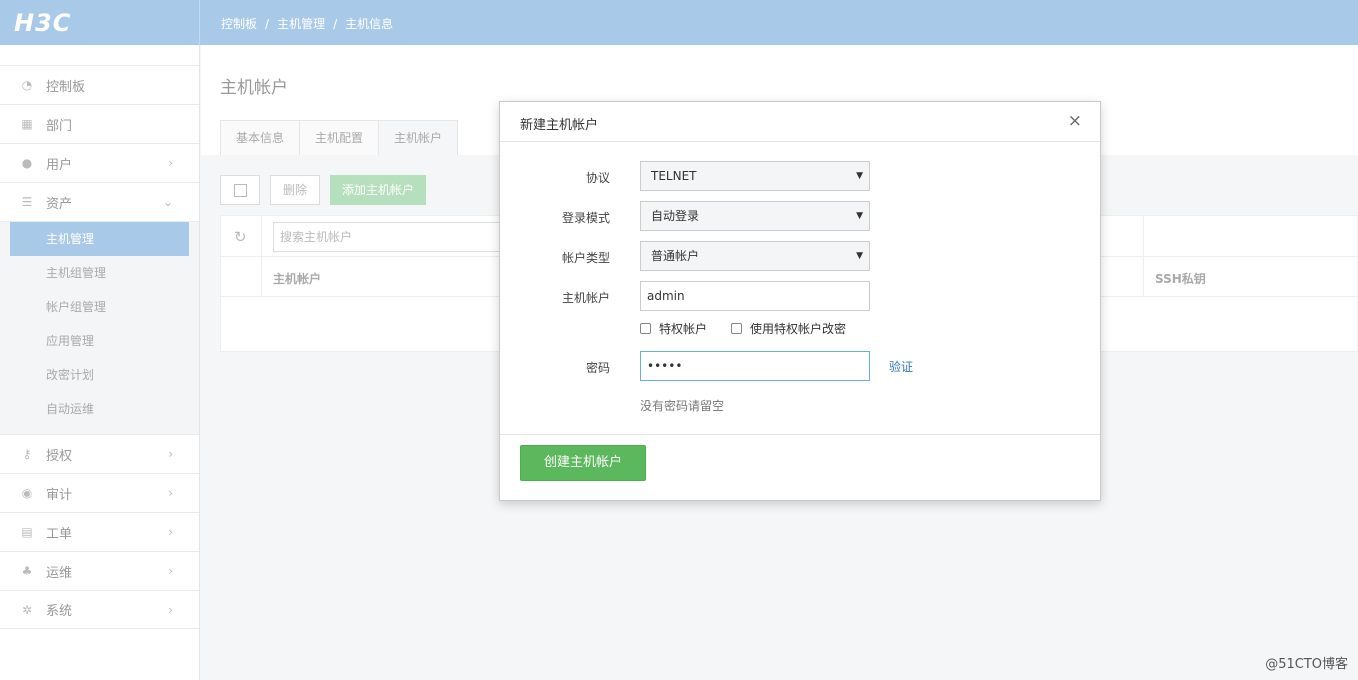 The height and width of the screenshot is (680, 1358). What do you see at coordinates (597, 178) in the screenshot?
I see `protocol-label: 协议` at bounding box center [597, 178].